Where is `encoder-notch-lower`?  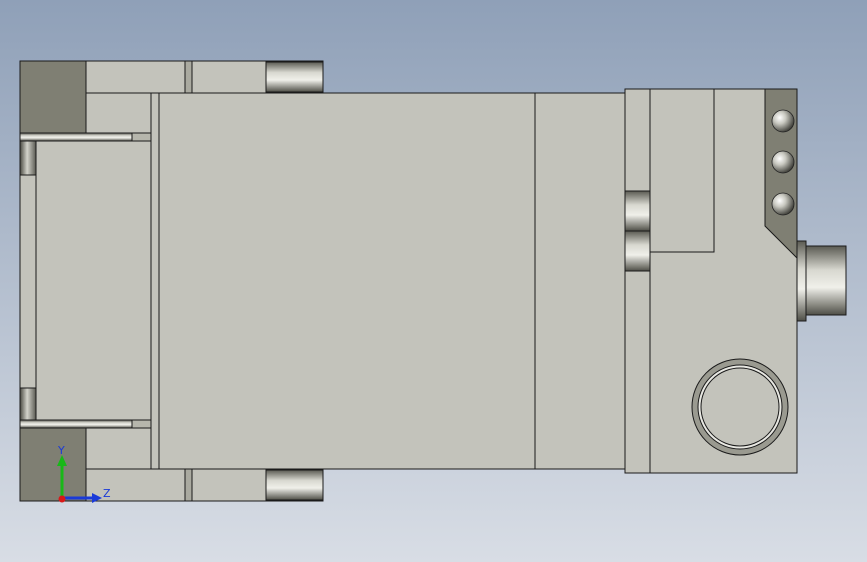 encoder-notch-lower is located at coordinates (637, 251).